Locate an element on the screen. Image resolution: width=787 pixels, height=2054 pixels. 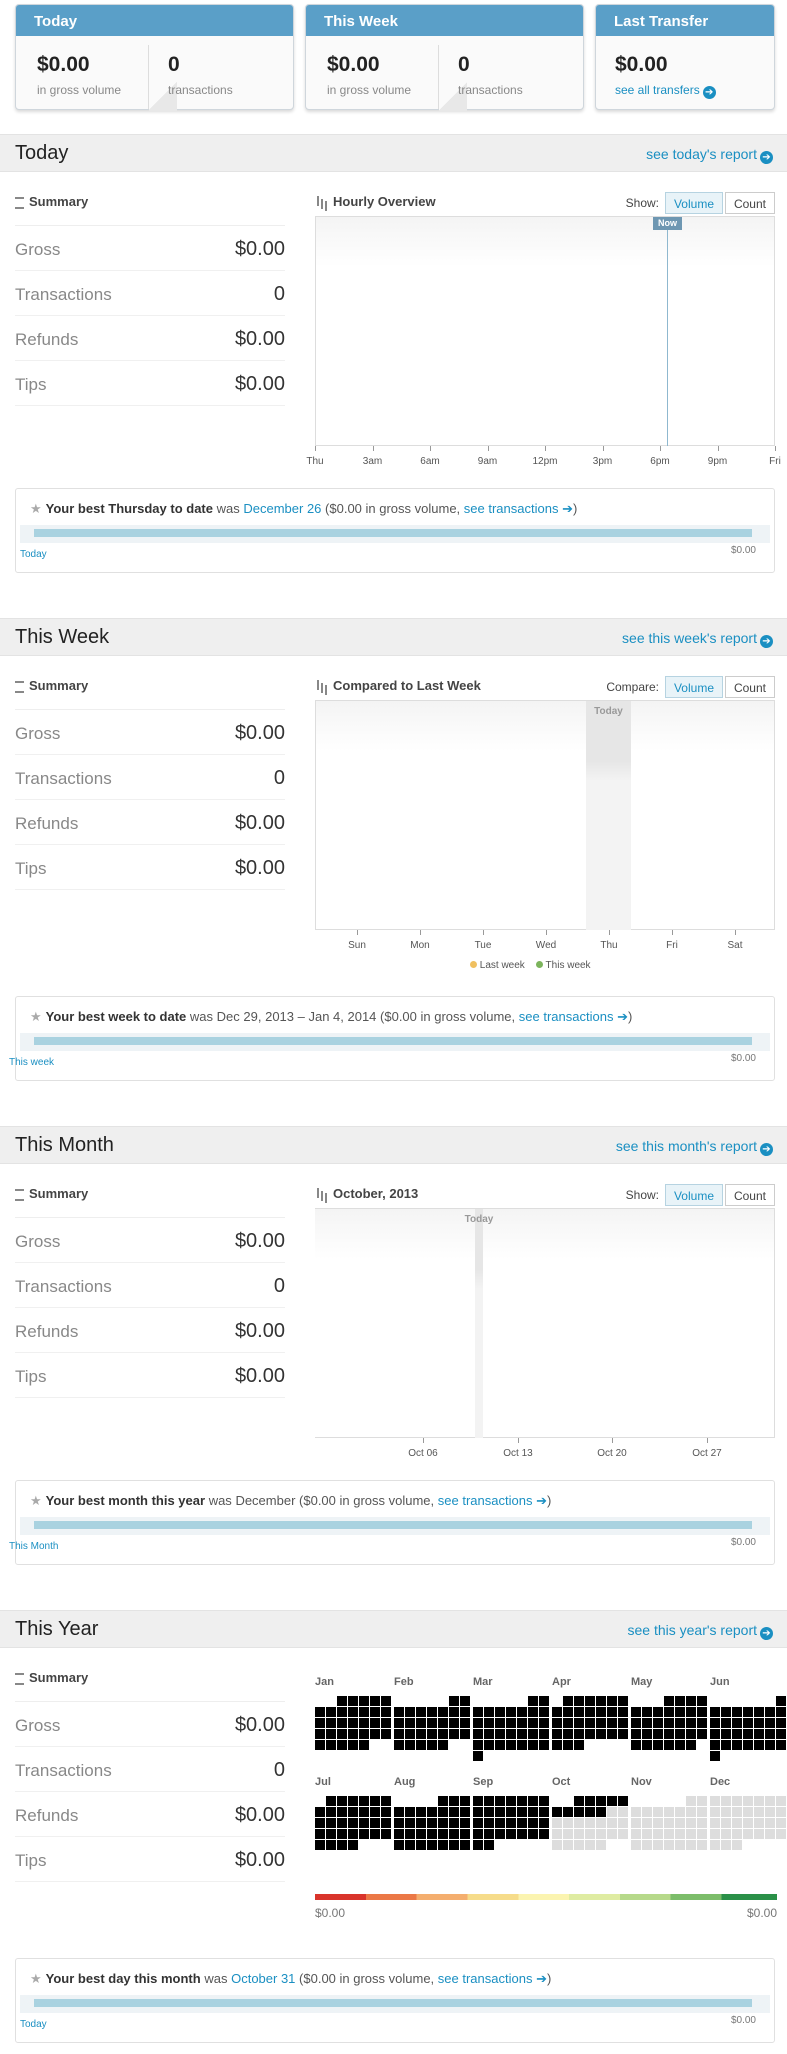
volume-button: Volume is located at coordinates (693, 687).